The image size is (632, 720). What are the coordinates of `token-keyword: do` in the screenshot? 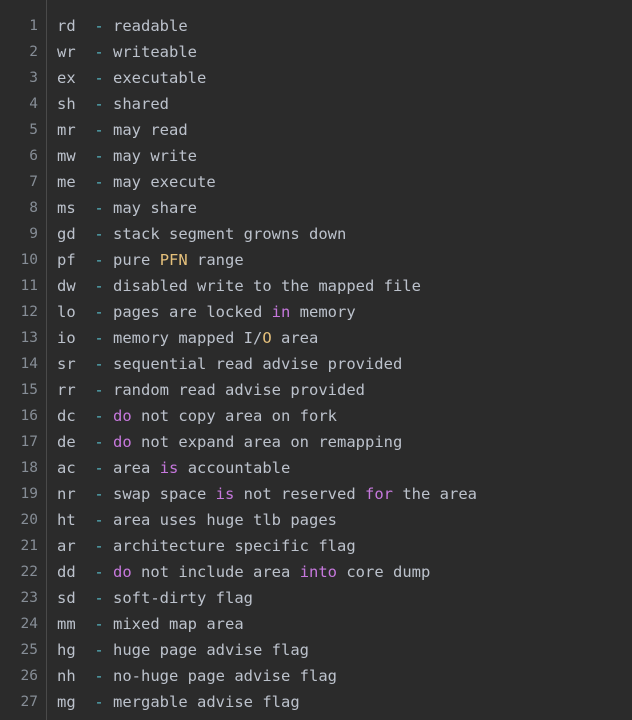 It's located at (122, 416).